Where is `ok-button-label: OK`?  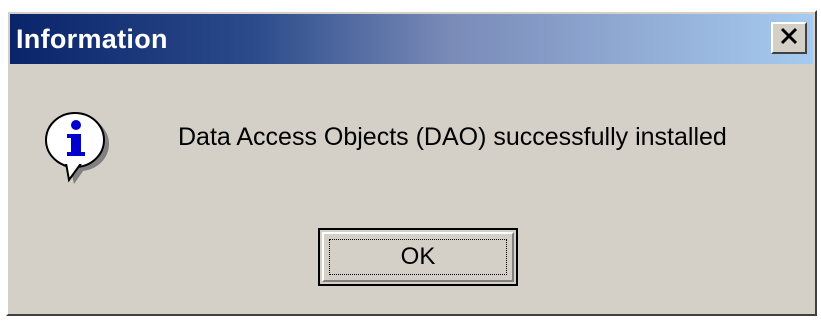
ok-button-label: OK is located at coordinates (418, 257).